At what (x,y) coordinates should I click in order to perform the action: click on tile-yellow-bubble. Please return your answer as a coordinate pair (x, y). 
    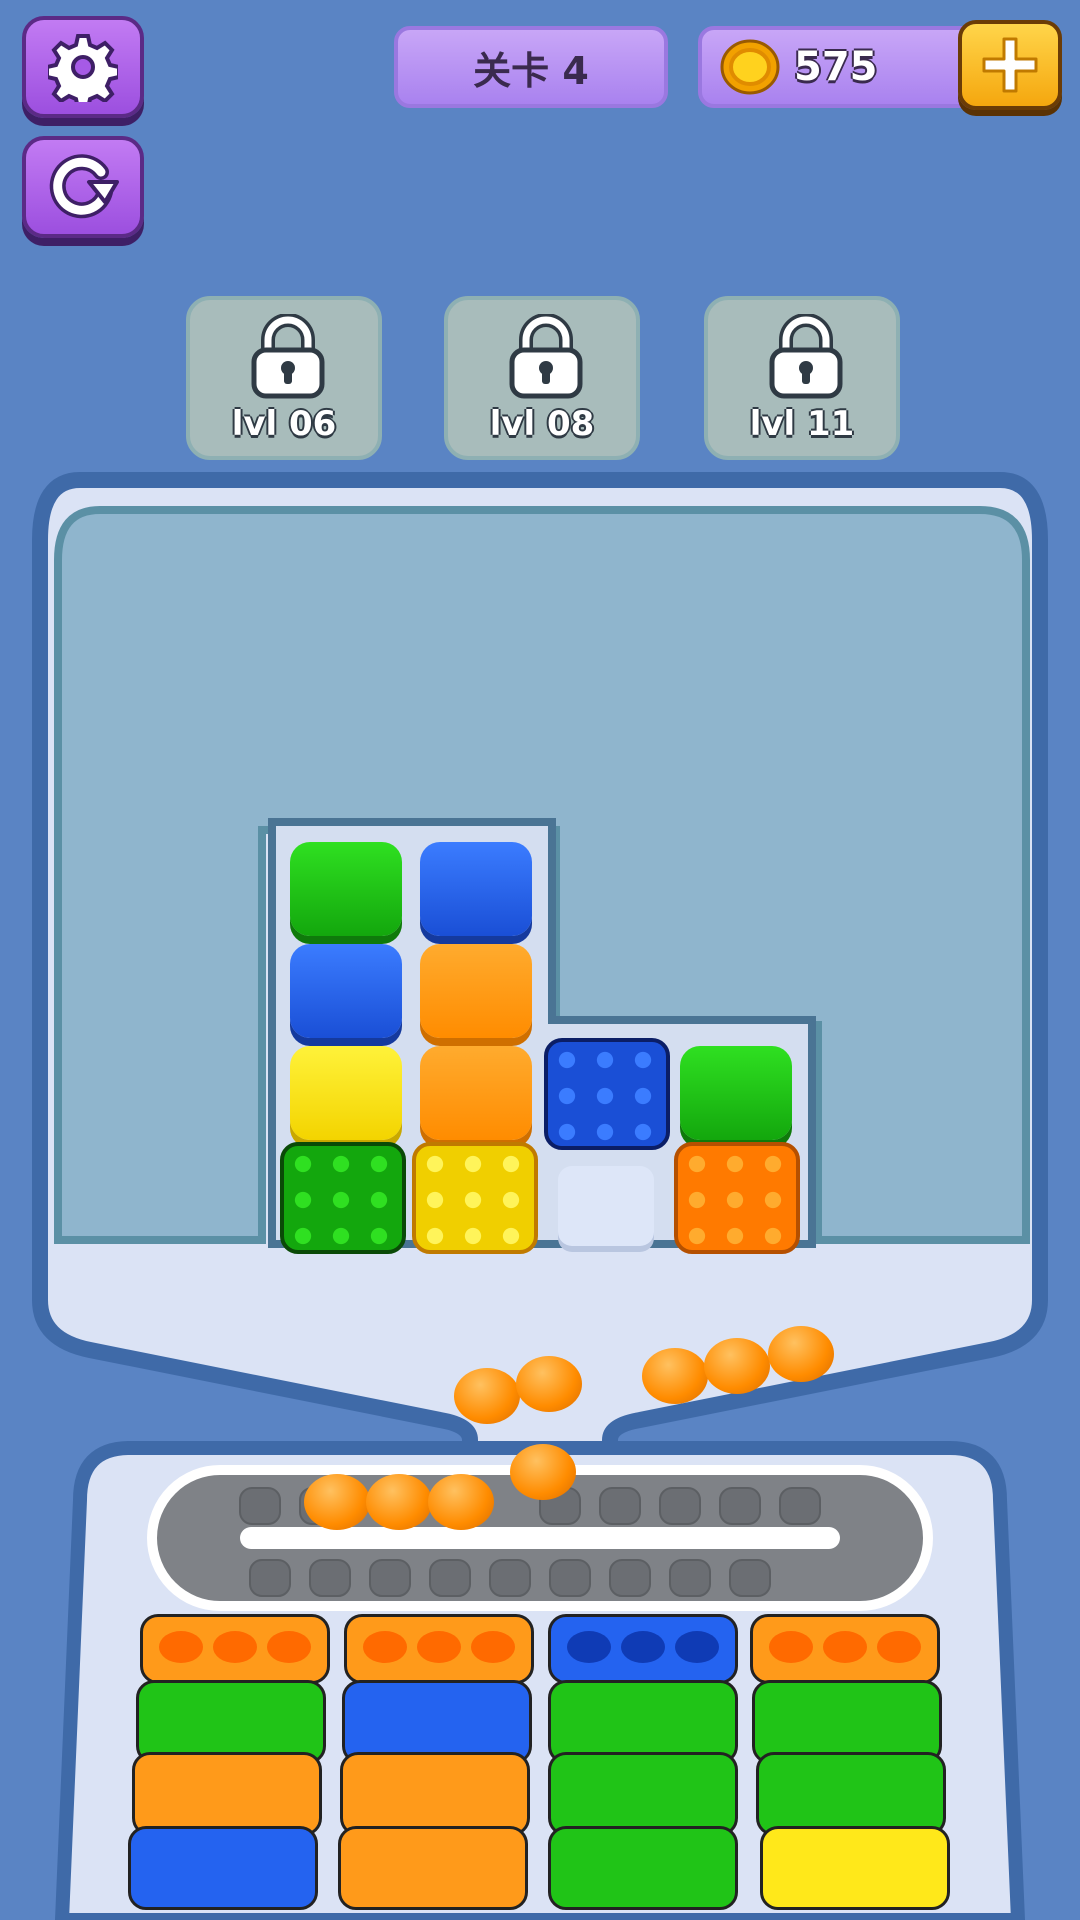
    Looking at the image, I should click on (475, 1198).